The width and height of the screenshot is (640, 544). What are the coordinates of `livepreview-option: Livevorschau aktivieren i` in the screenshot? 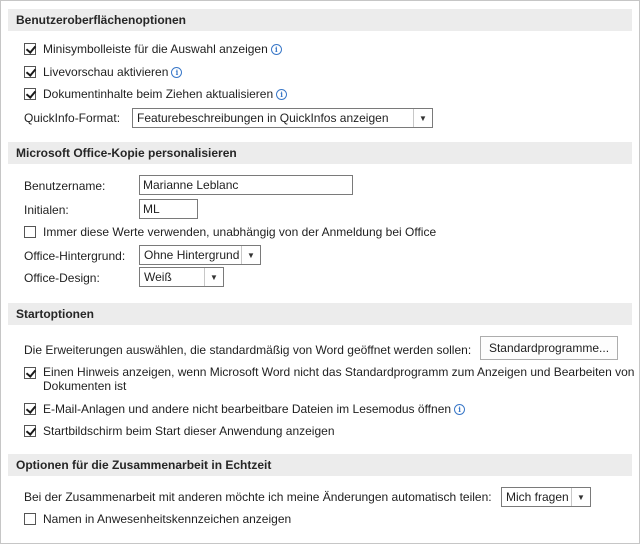 It's located at (103, 72).